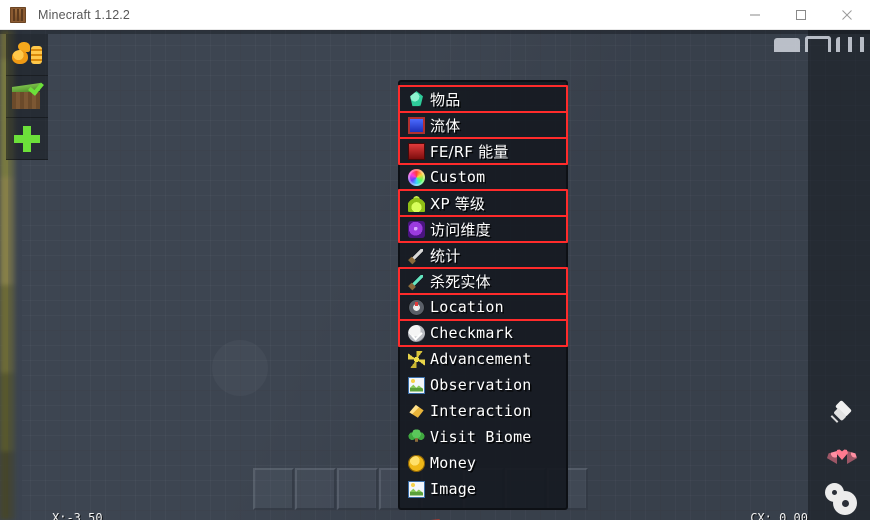 The height and width of the screenshot is (520, 870). I want to click on minimize-button, so click(755, 15).